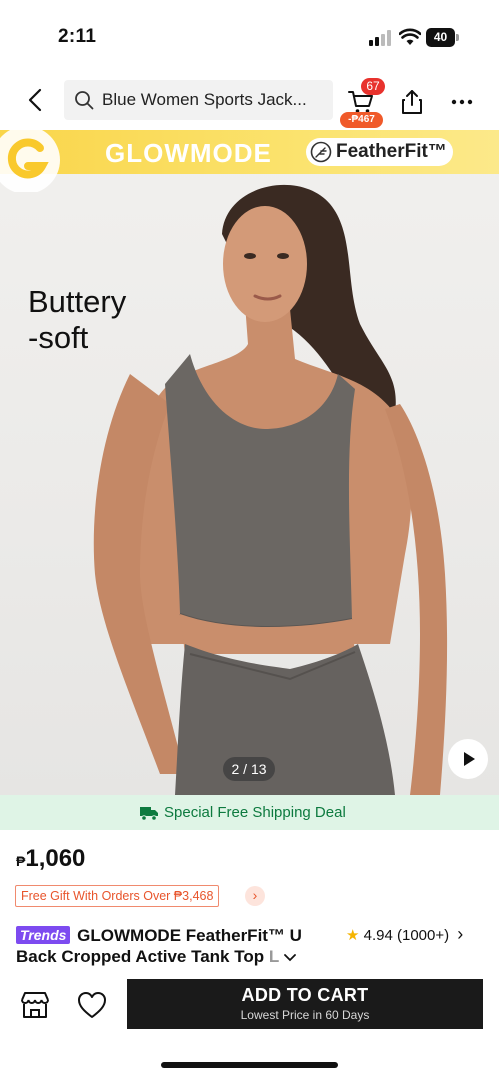 Image resolution: width=499 pixels, height=1080 pixels. I want to click on brand-name: GLOWMODE, so click(188, 153).